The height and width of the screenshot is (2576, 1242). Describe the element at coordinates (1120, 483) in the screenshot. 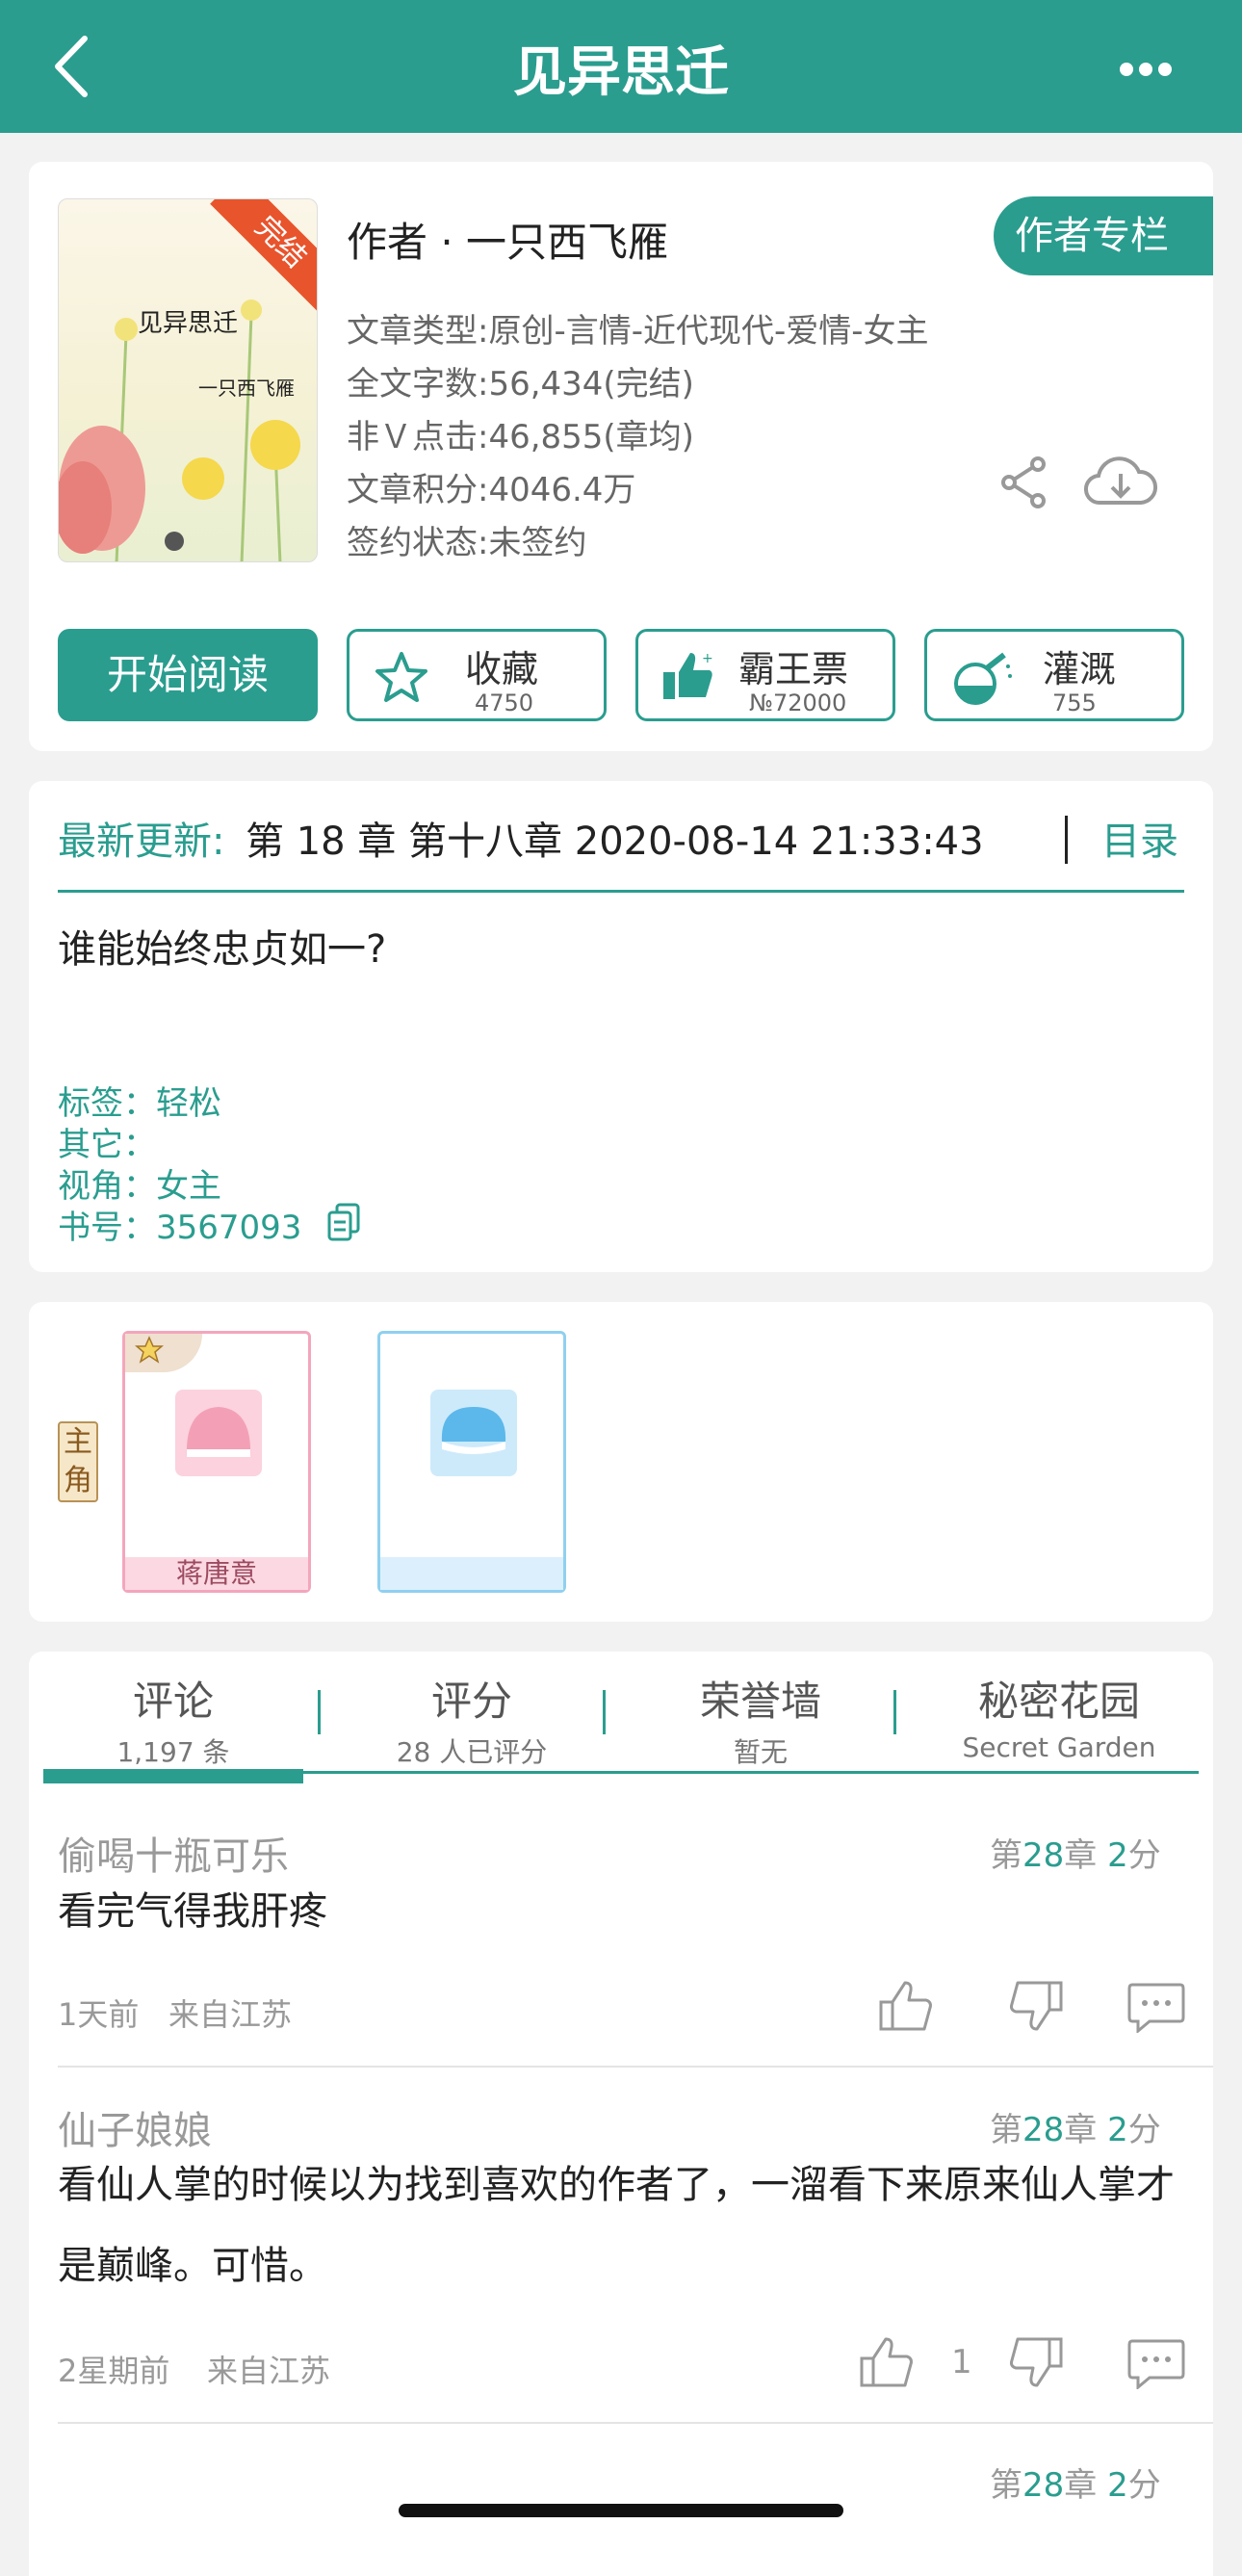

I see `download-icon` at that location.